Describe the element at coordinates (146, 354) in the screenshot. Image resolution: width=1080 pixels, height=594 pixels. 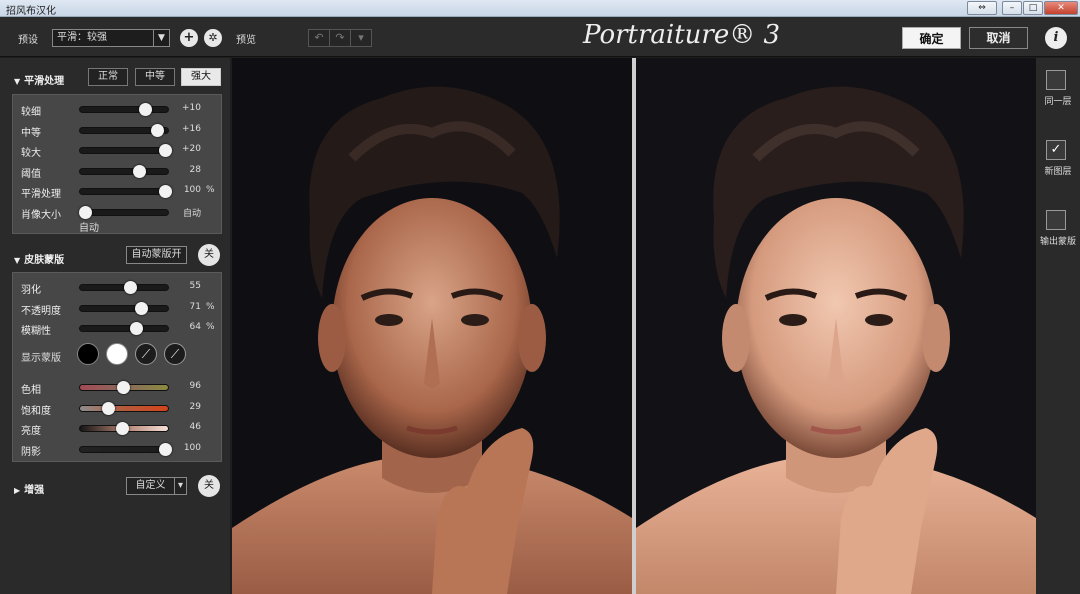
I see `eyedropper-icon: ⟋` at that location.